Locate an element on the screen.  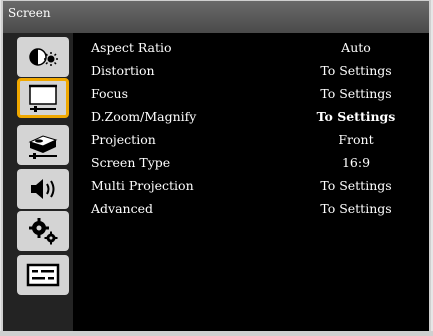
menu-row-label: Multi Projection is located at coordinates (142, 185).